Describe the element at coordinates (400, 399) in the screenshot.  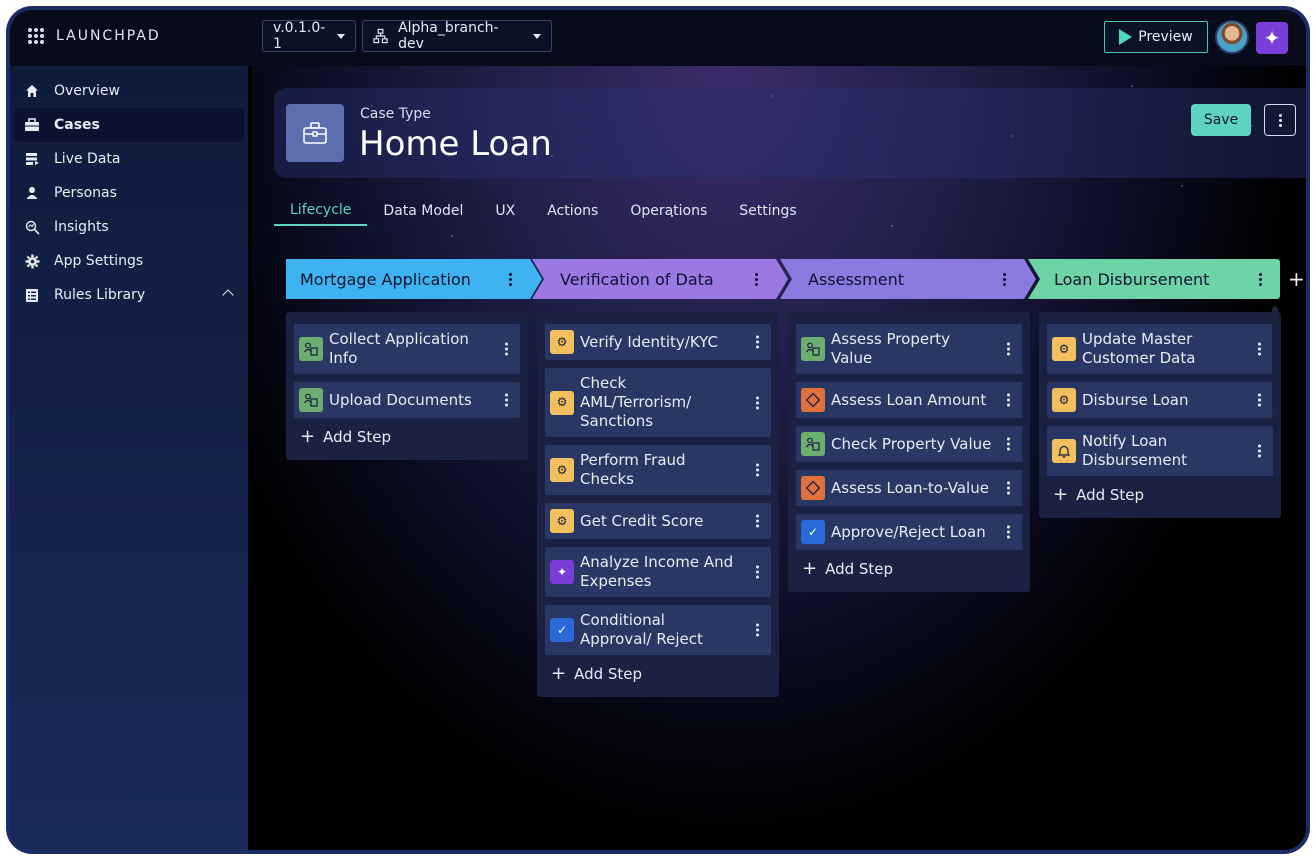
I see `step-label: Upload Documents` at that location.